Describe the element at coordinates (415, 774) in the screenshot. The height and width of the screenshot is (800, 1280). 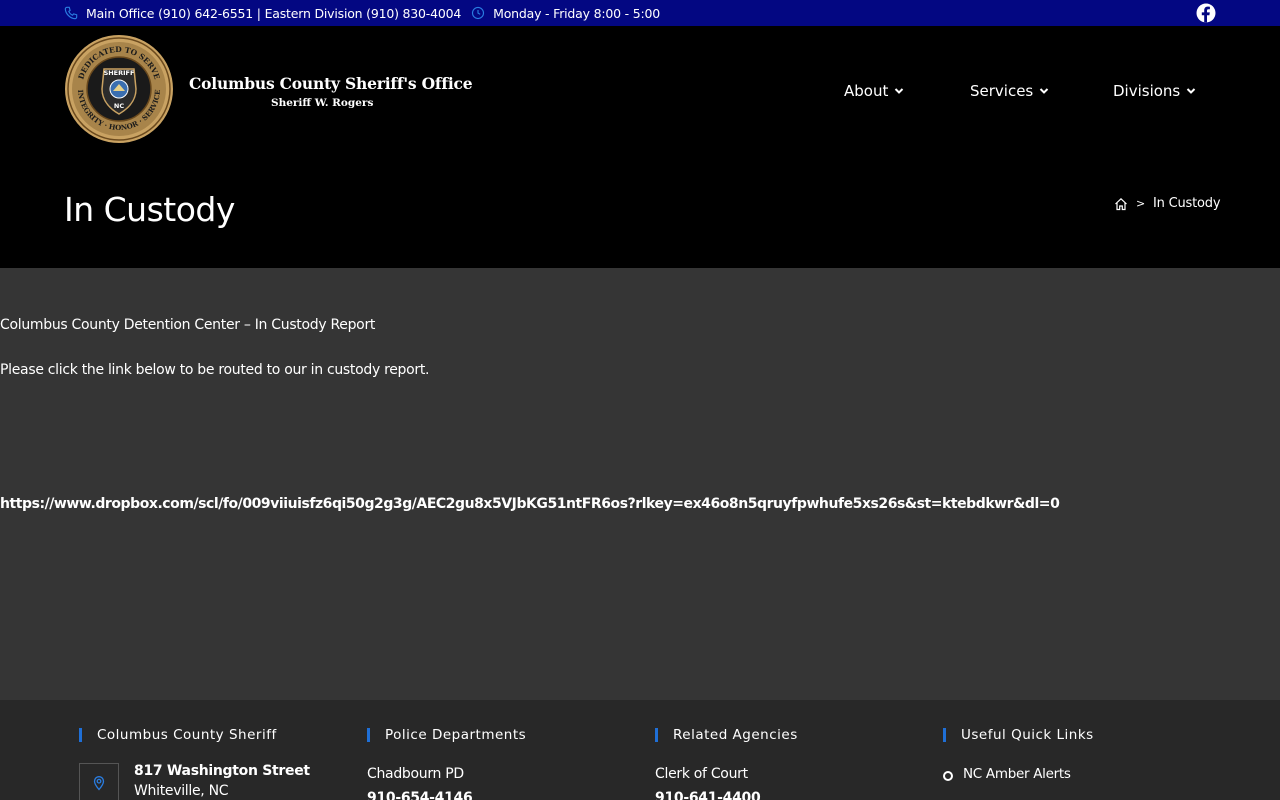
I see `police-item-name: Chadbourn PD` at that location.